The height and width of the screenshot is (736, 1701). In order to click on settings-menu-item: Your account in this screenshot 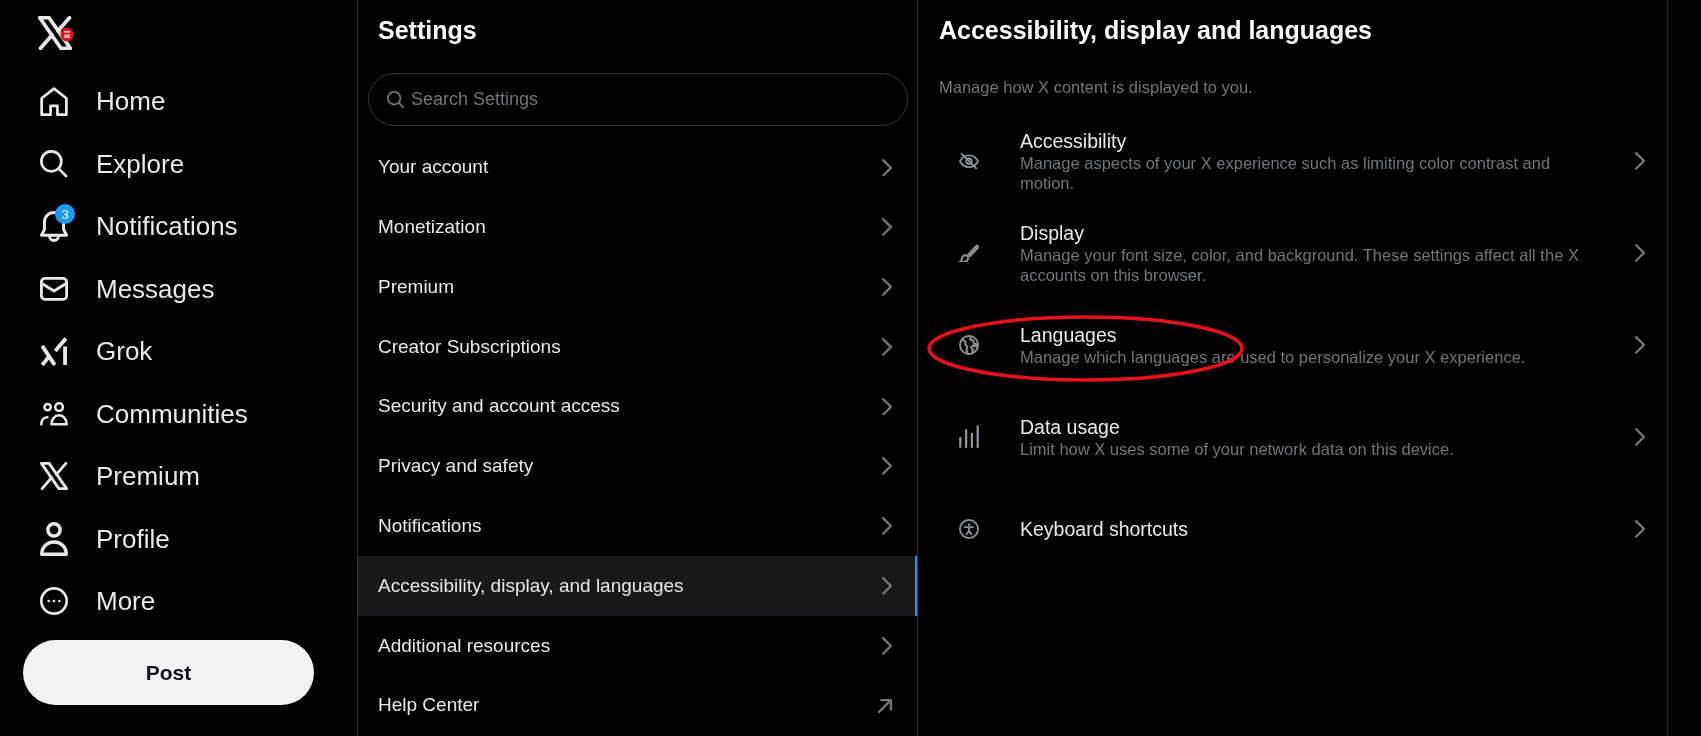, I will do `click(637, 167)`.